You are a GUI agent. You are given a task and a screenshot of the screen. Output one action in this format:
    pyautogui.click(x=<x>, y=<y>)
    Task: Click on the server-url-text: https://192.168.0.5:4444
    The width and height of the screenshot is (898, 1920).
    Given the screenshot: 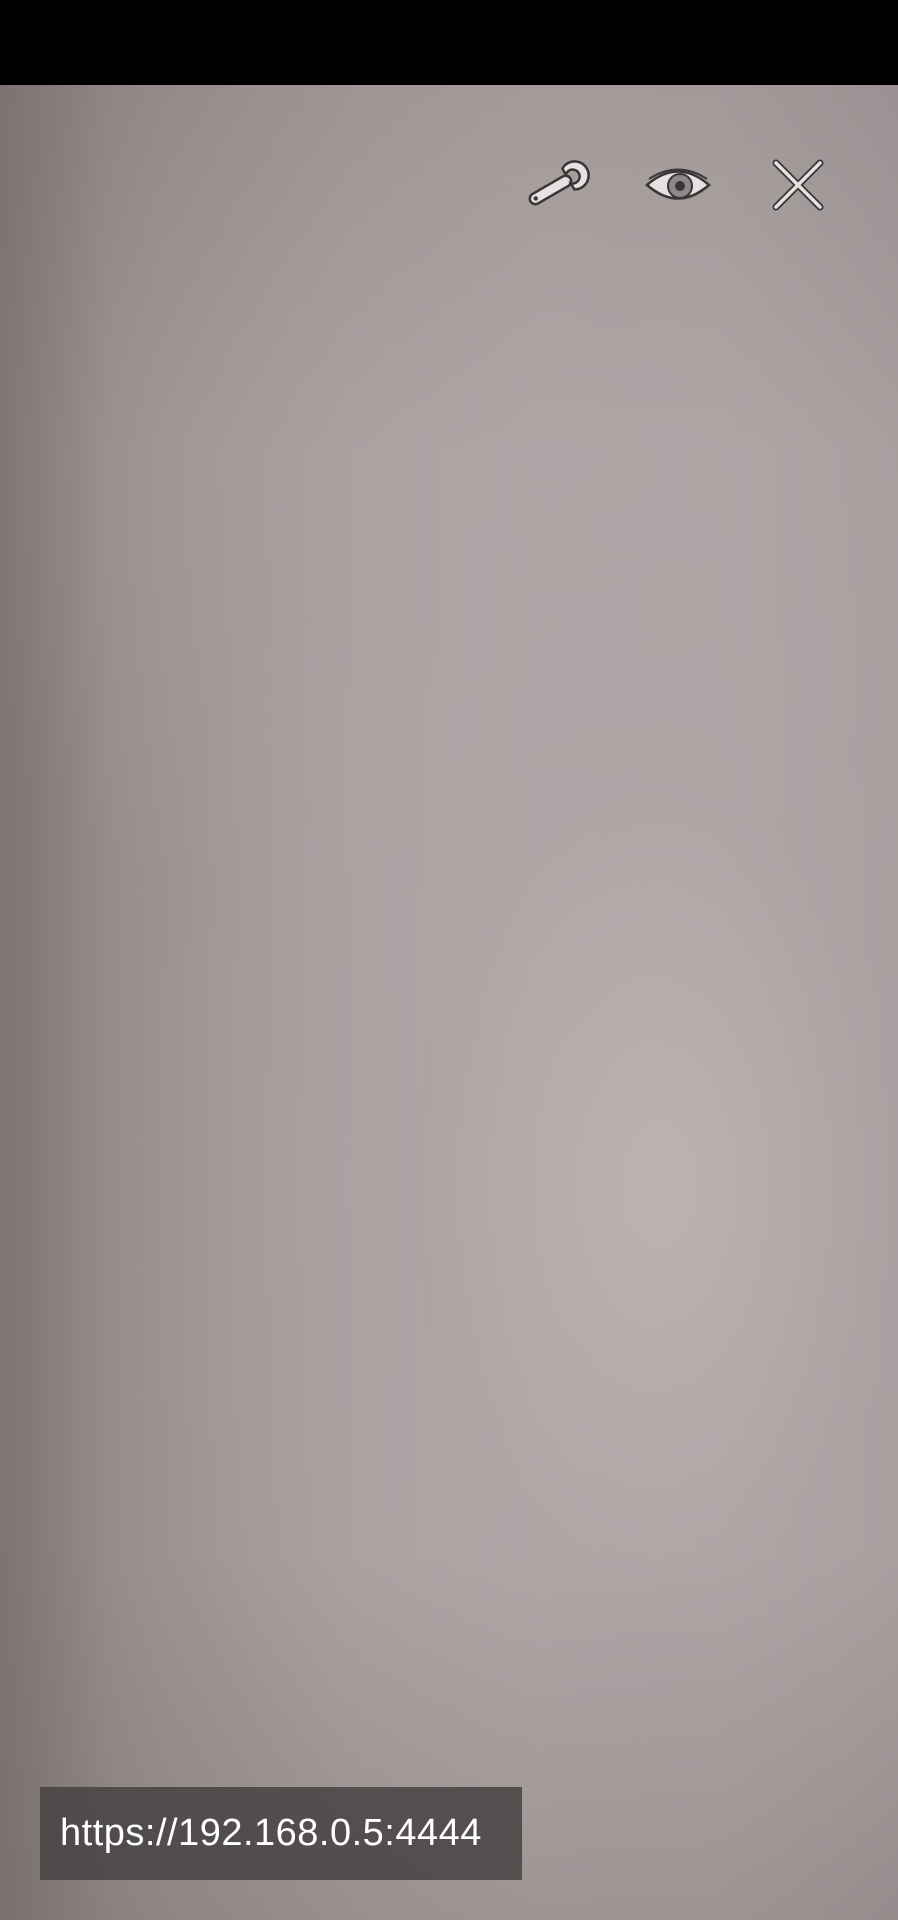 What is the action you would take?
    pyautogui.click(x=271, y=1833)
    